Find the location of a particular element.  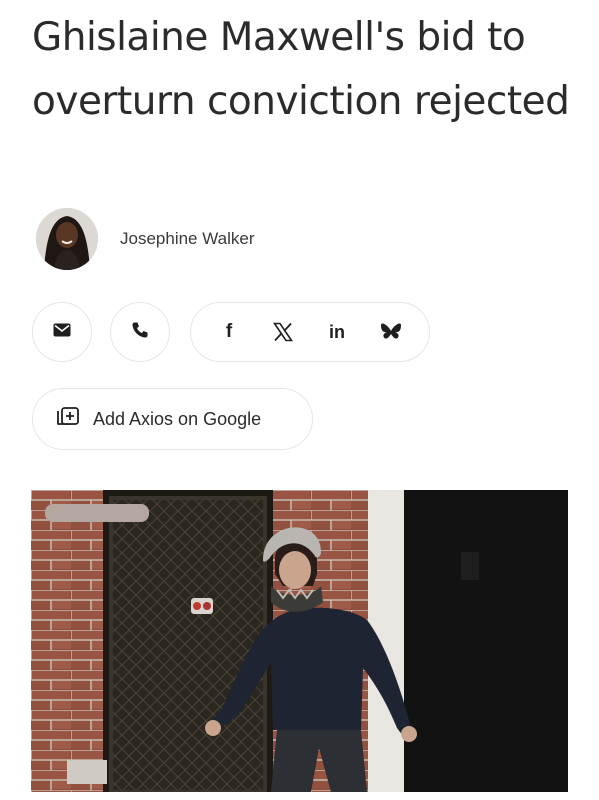

butterfly-icon is located at coordinates (391, 331).